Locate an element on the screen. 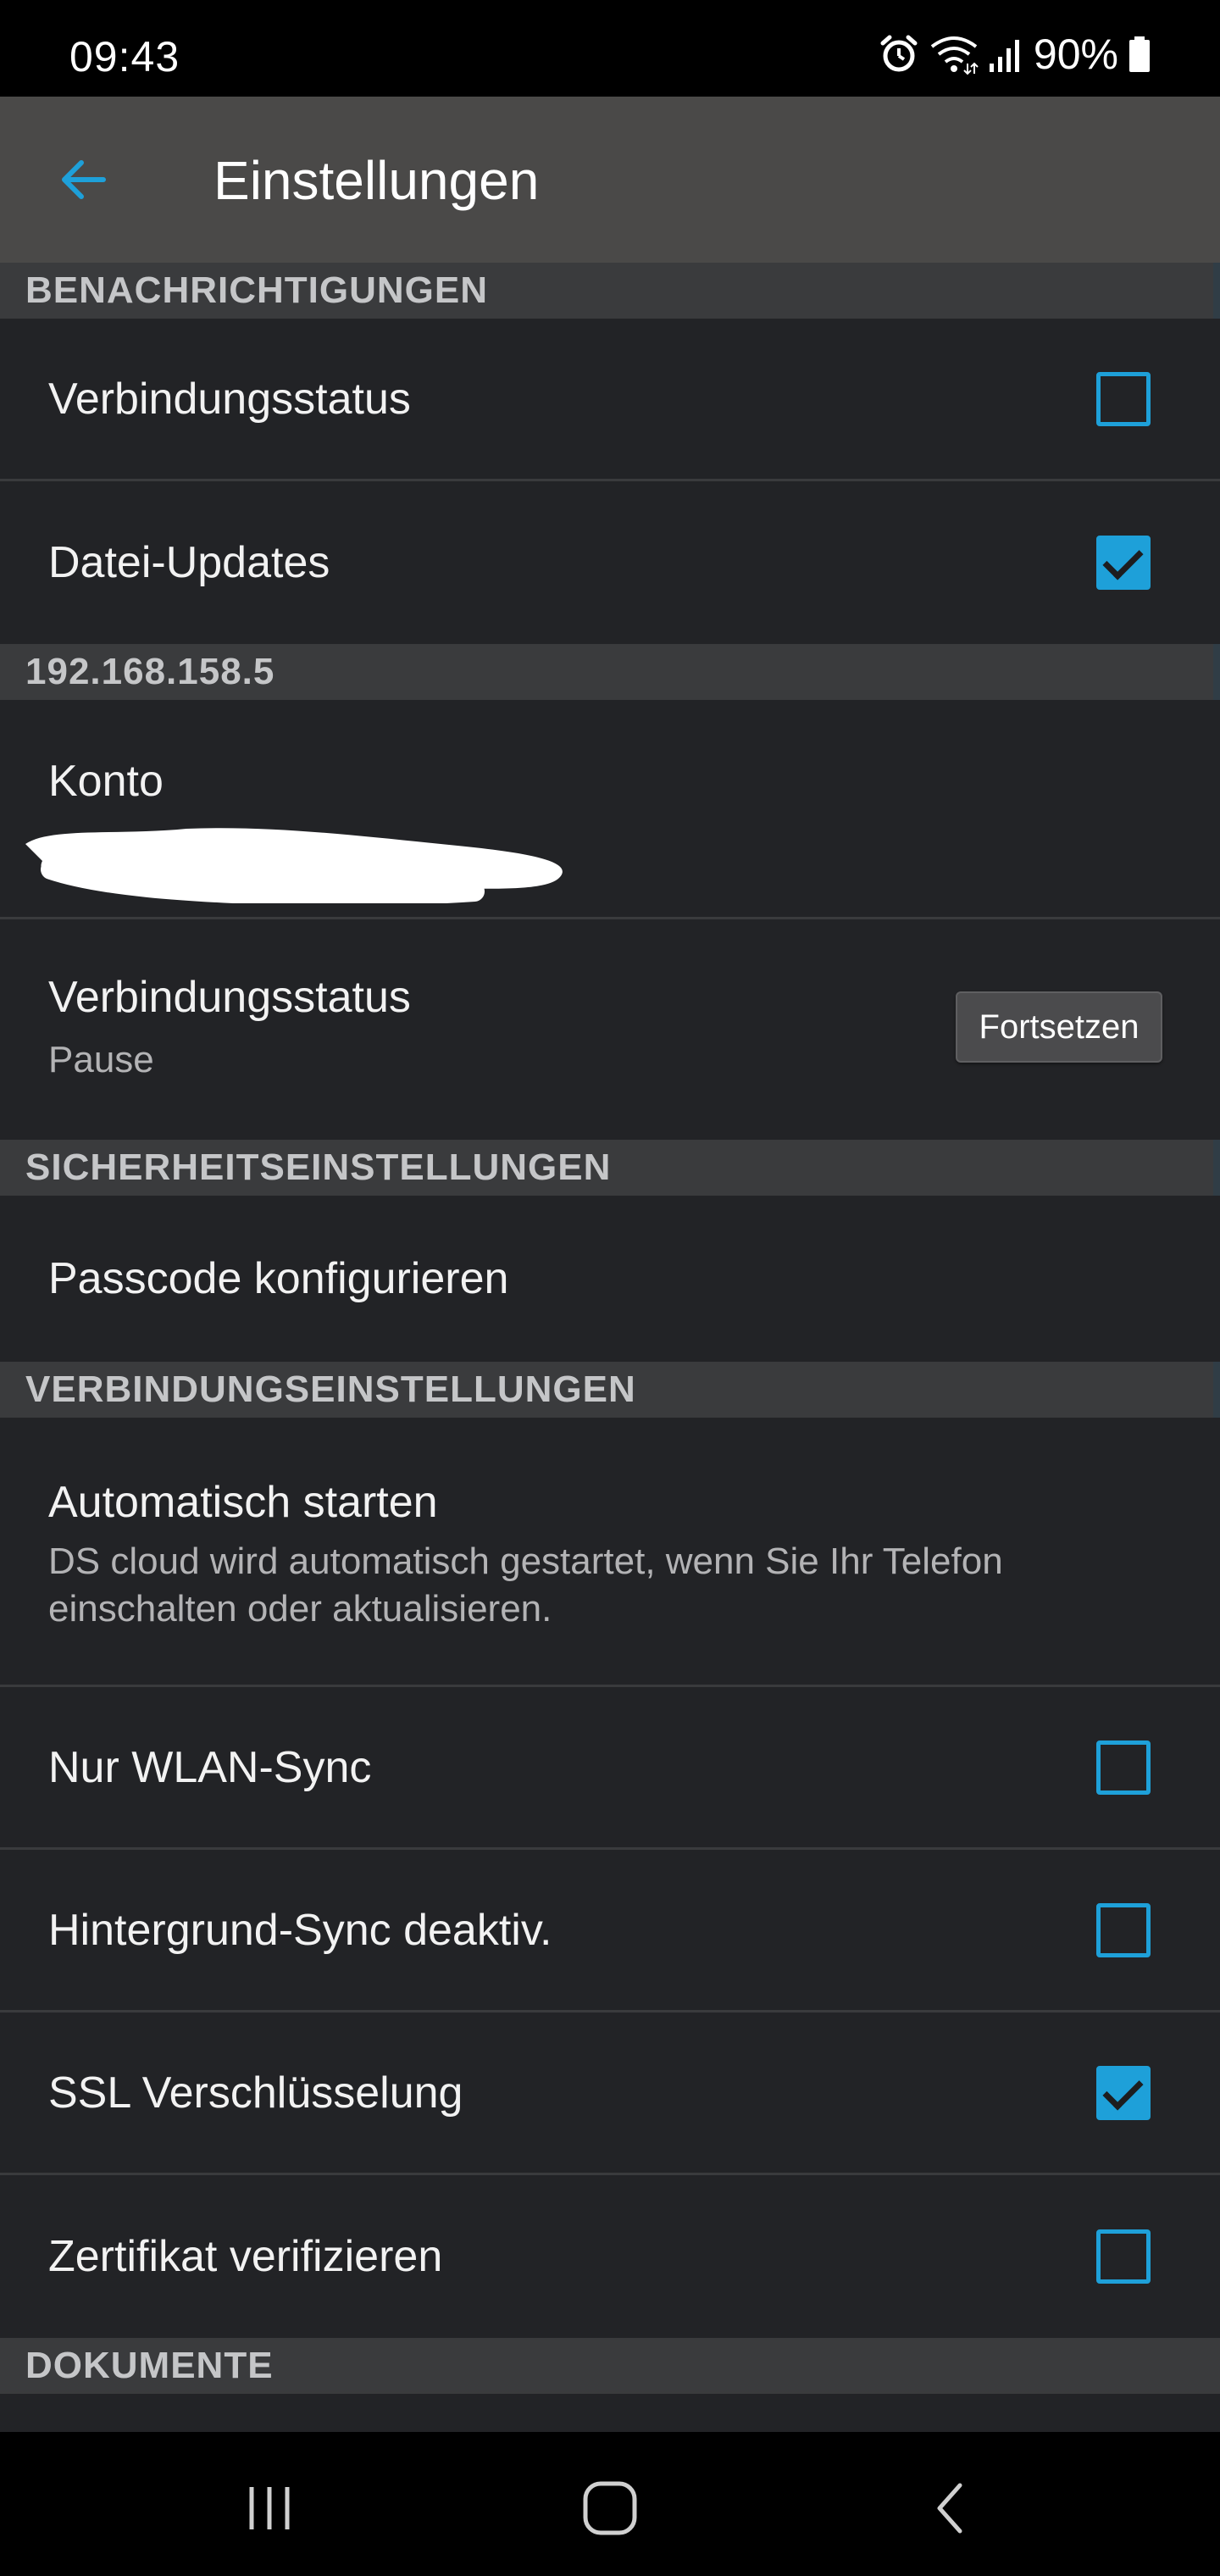  page-title: Einstellungen is located at coordinates (377, 180).